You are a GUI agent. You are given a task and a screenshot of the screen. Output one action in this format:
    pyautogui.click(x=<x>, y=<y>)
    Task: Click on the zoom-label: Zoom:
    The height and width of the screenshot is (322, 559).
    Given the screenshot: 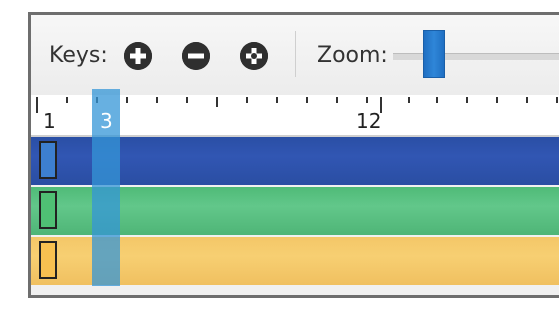 What is the action you would take?
    pyautogui.click(x=352, y=55)
    